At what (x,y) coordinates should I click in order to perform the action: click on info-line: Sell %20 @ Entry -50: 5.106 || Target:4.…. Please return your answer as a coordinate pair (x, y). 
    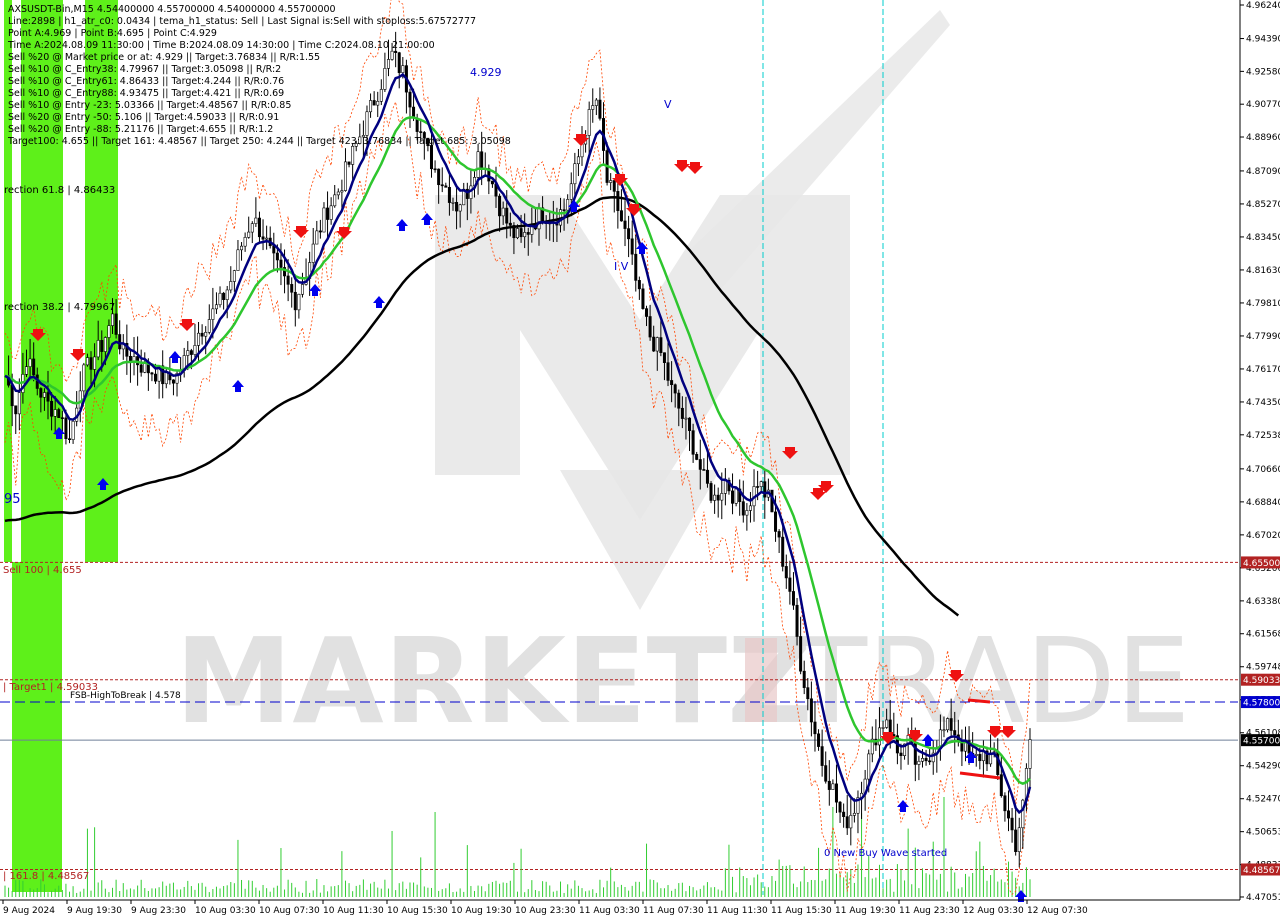
    Looking at the image, I should click on (143, 117).